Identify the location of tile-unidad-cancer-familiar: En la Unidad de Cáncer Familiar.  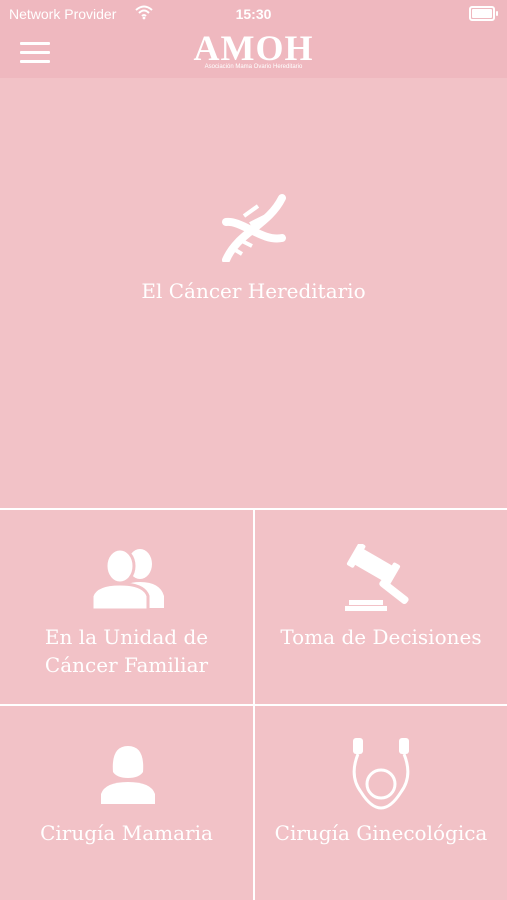
(126, 607).